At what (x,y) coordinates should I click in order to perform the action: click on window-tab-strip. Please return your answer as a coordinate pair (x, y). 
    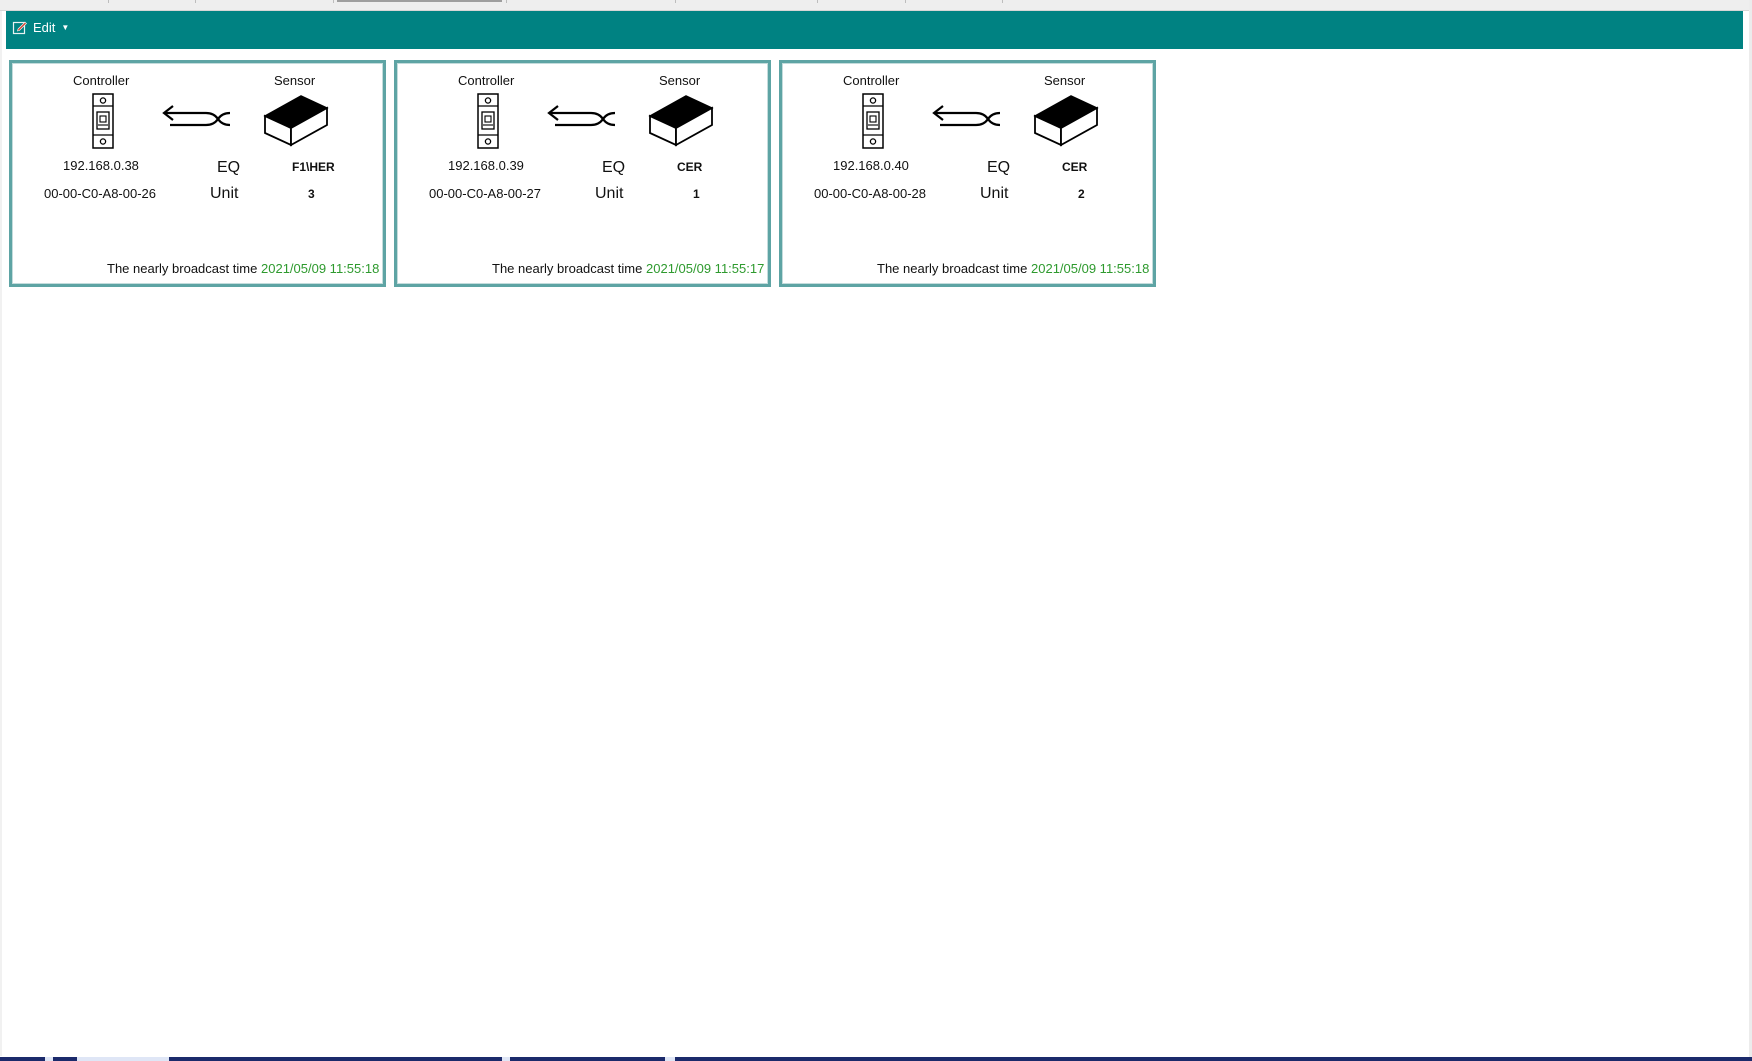
    Looking at the image, I should click on (876, 5).